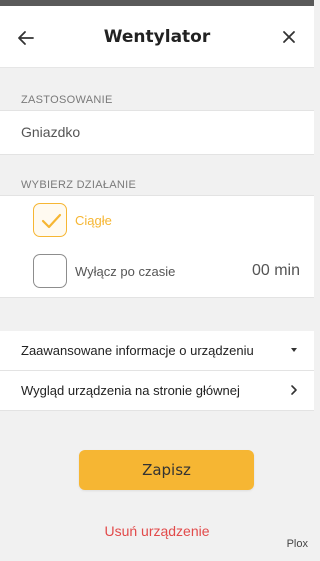 The image size is (320, 561). Describe the element at coordinates (93, 220) in the screenshot. I see `option-label: Ciągłe` at that location.